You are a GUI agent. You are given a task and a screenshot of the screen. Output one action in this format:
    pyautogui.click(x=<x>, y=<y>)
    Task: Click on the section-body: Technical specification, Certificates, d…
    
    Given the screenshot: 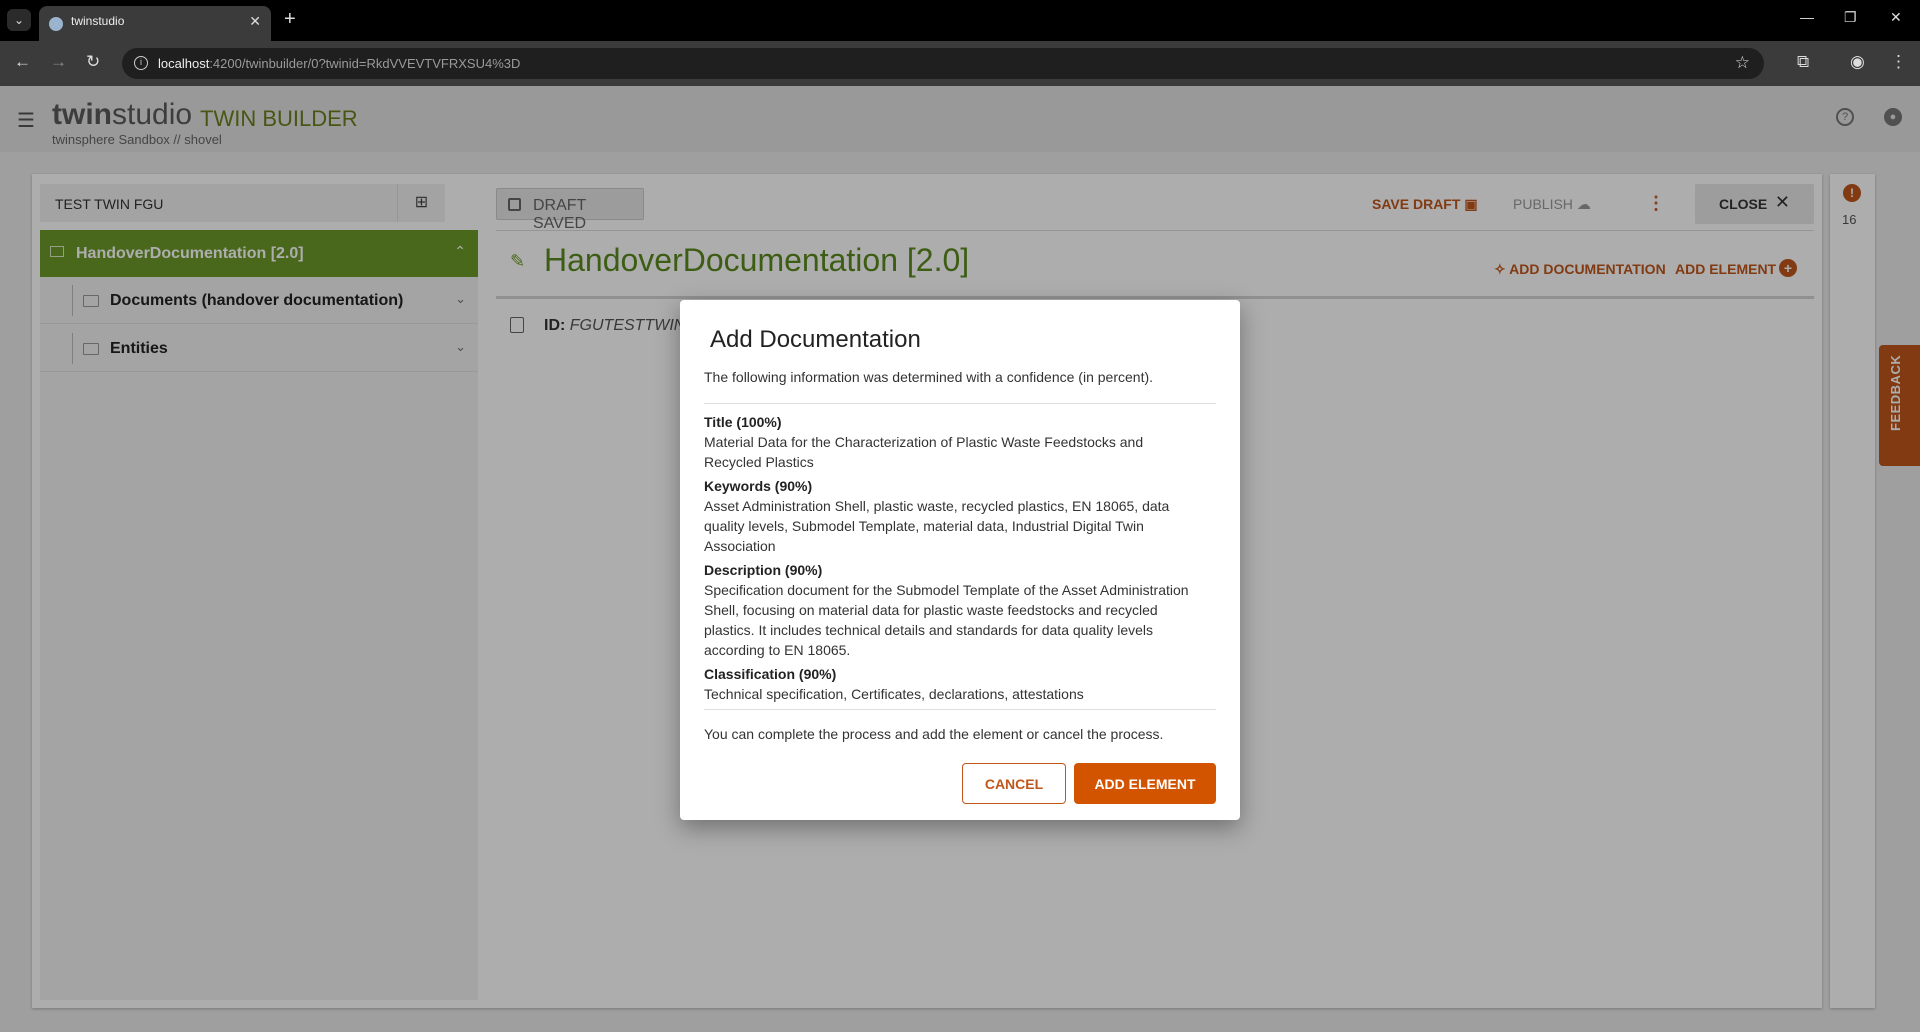 What is the action you would take?
    pyautogui.click(x=894, y=694)
    